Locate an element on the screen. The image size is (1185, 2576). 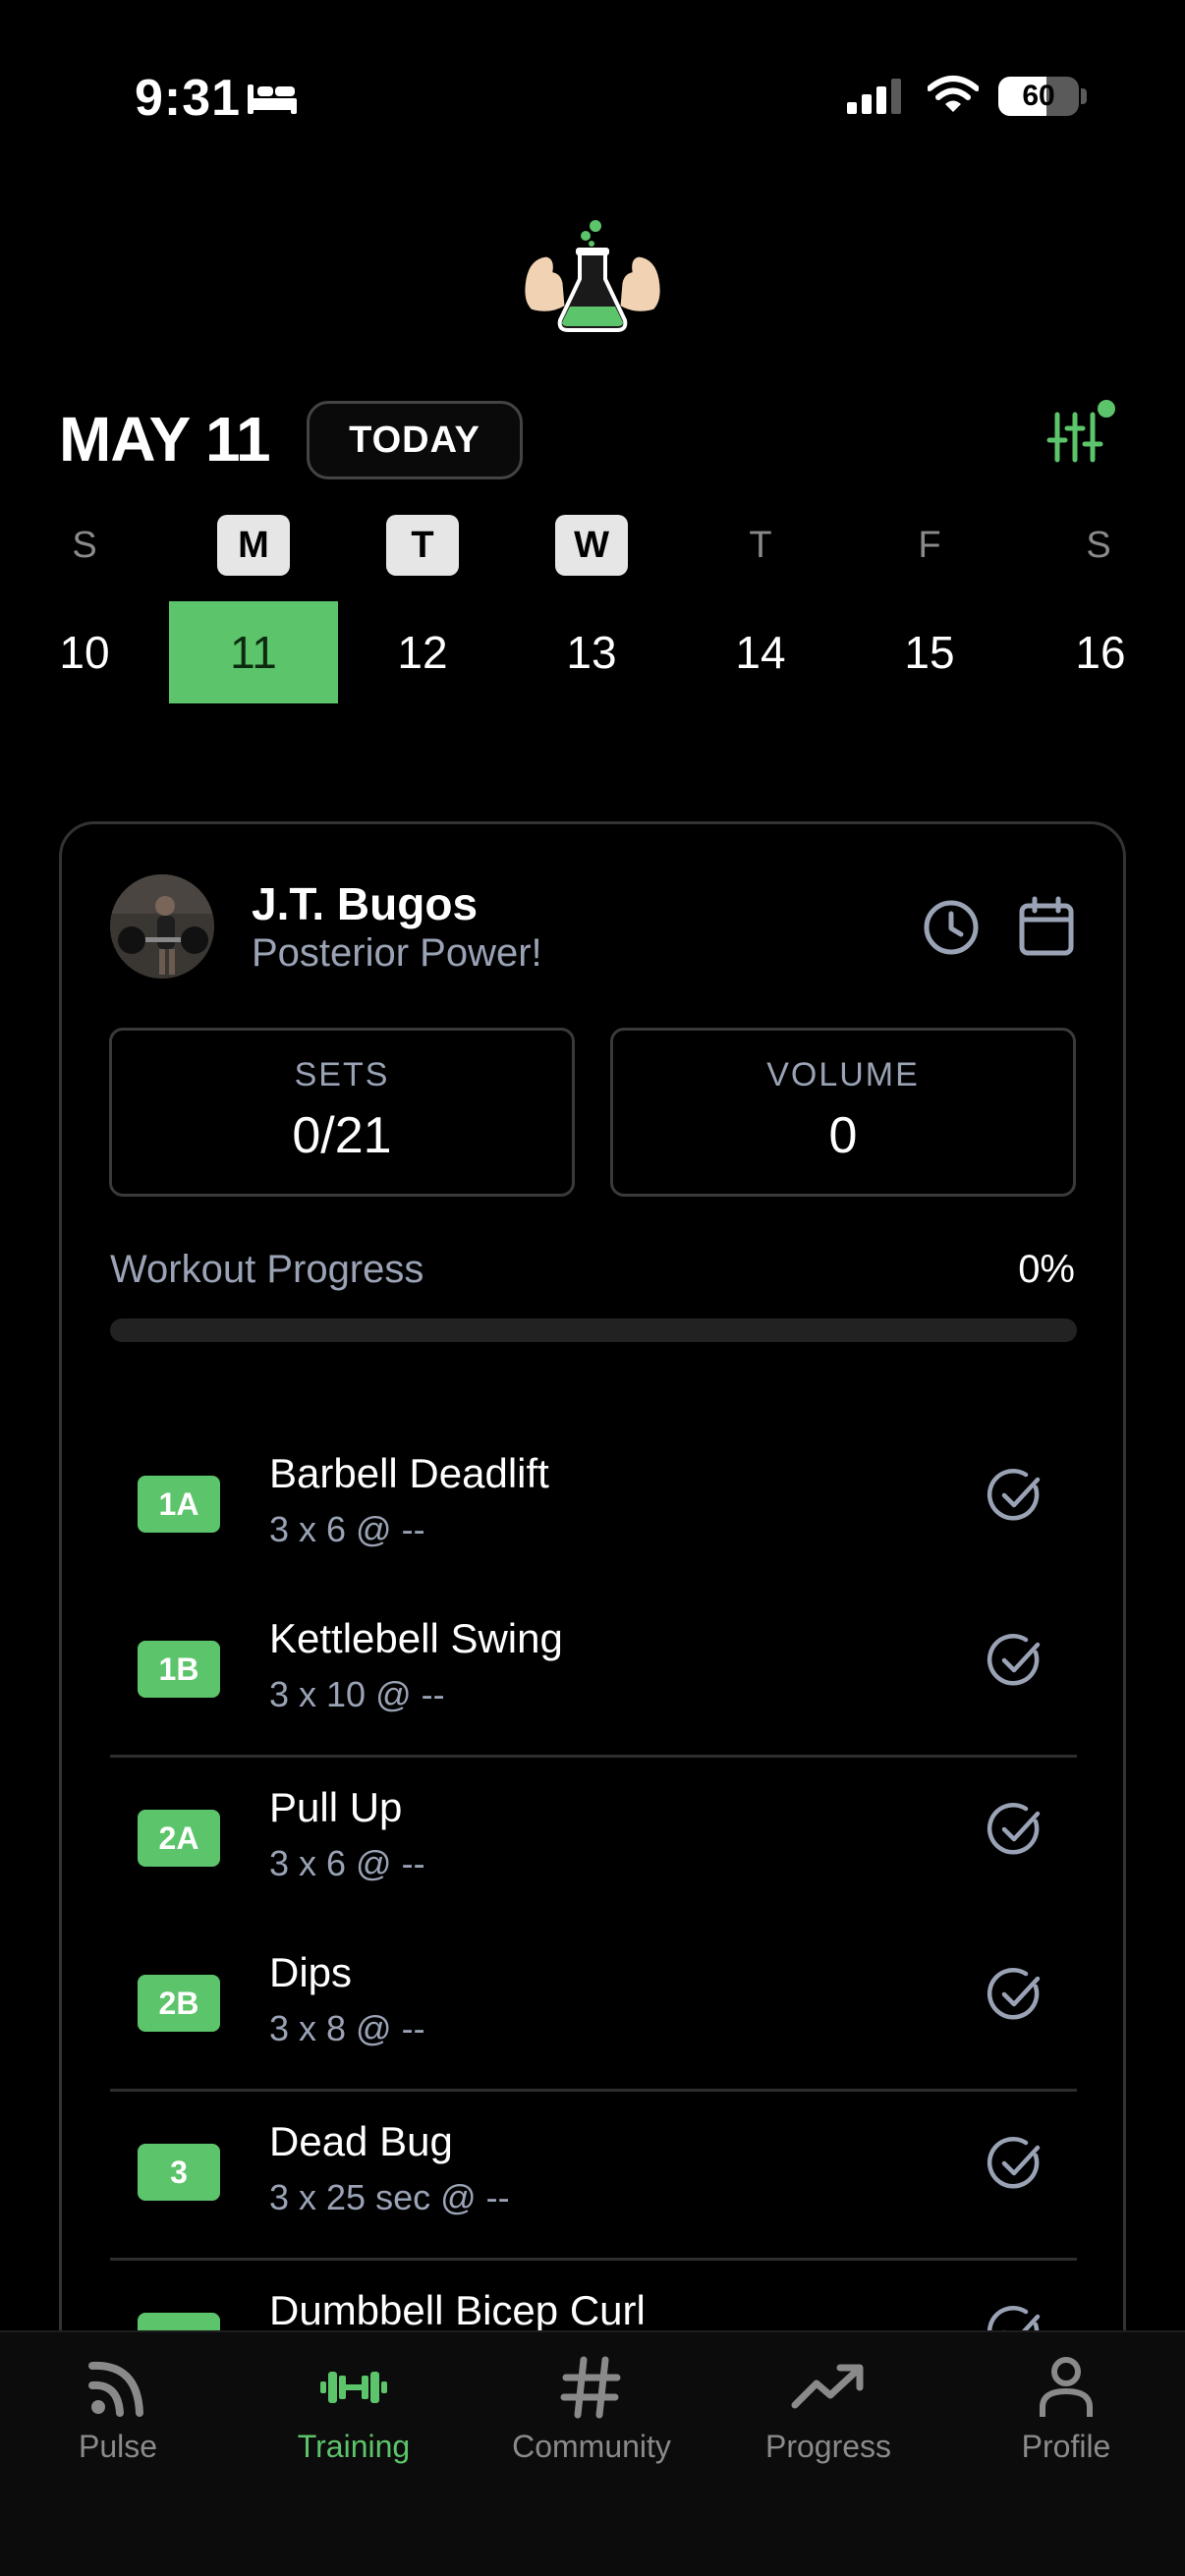
battery-indicator: 60 is located at coordinates (1038, 96).